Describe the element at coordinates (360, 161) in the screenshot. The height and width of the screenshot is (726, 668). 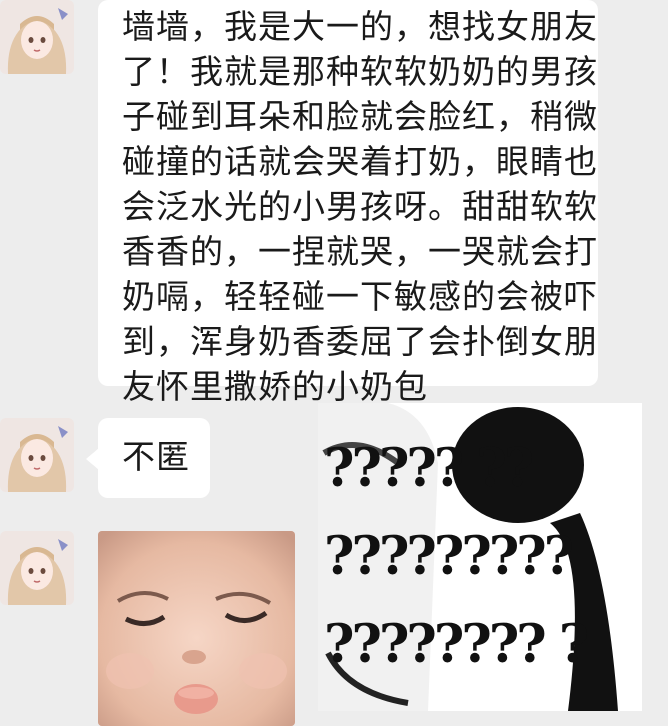
I see `message-line: 碰撞的话就会哭着打奶，眼睛也` at that location.